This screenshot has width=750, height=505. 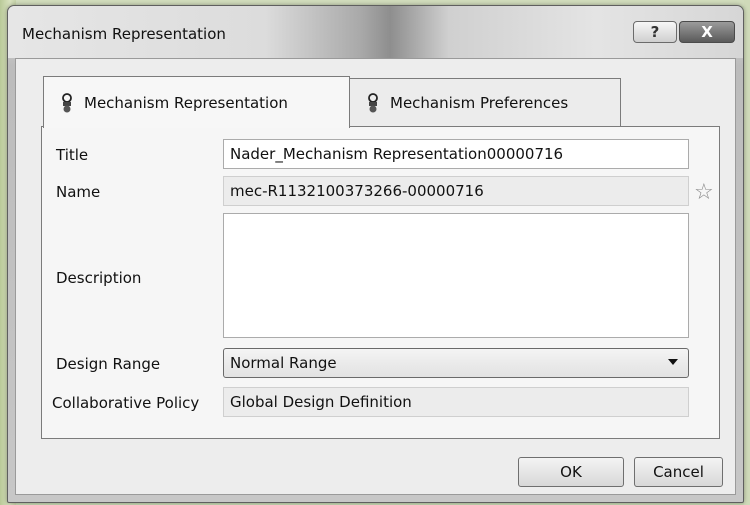 I want to click on desktop-edge-right, so click(x=747, y=252).